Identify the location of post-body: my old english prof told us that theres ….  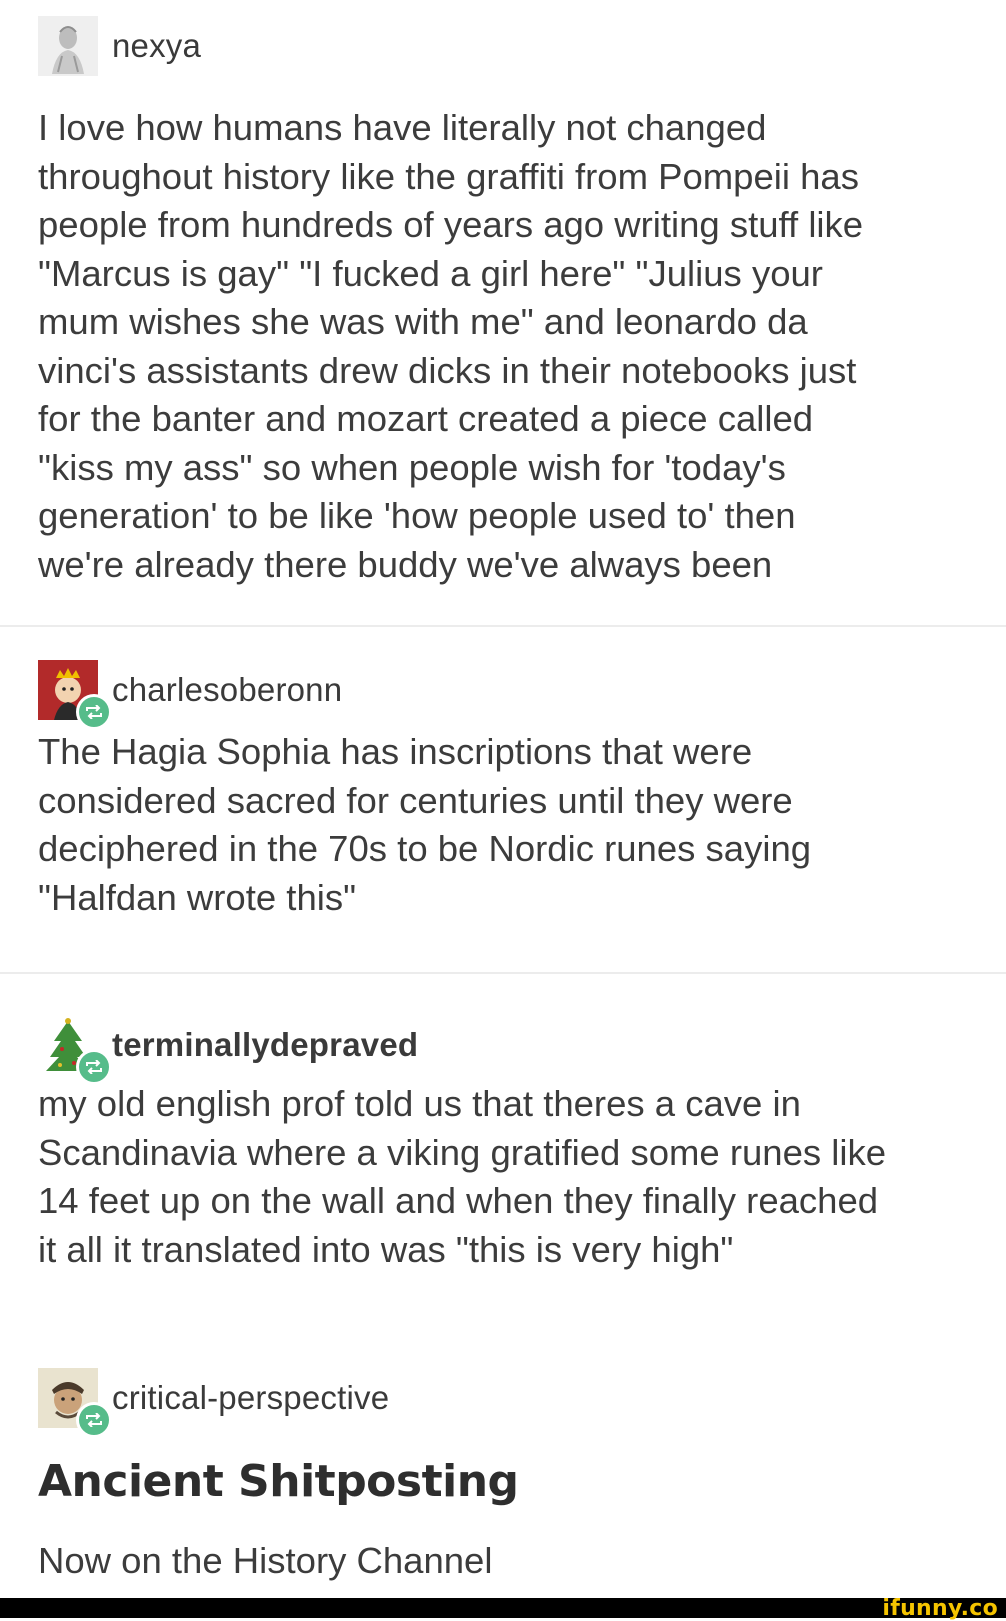
(462, 1176).